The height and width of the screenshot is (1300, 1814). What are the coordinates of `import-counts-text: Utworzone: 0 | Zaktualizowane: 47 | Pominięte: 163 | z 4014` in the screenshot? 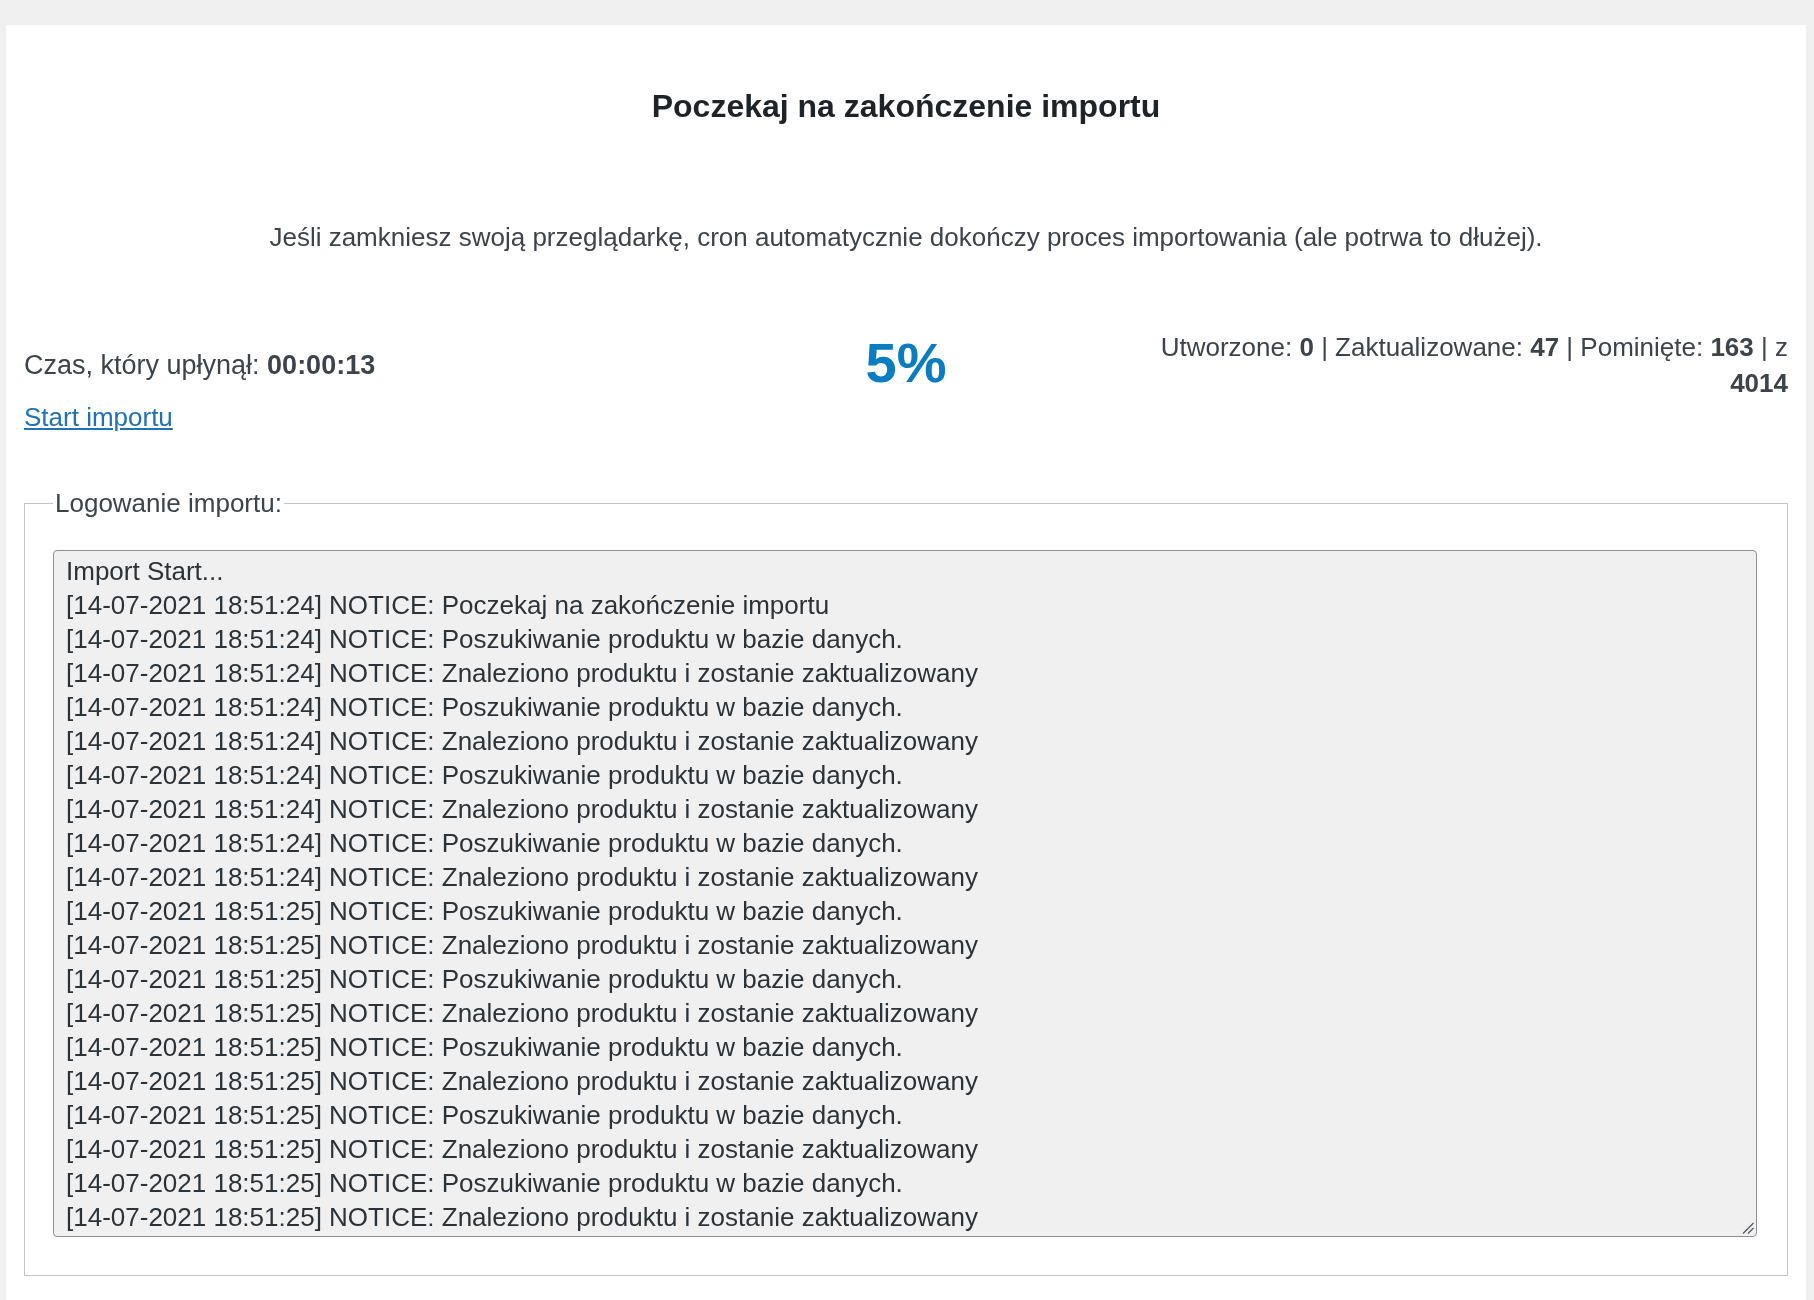 It's located at (1473, 365).